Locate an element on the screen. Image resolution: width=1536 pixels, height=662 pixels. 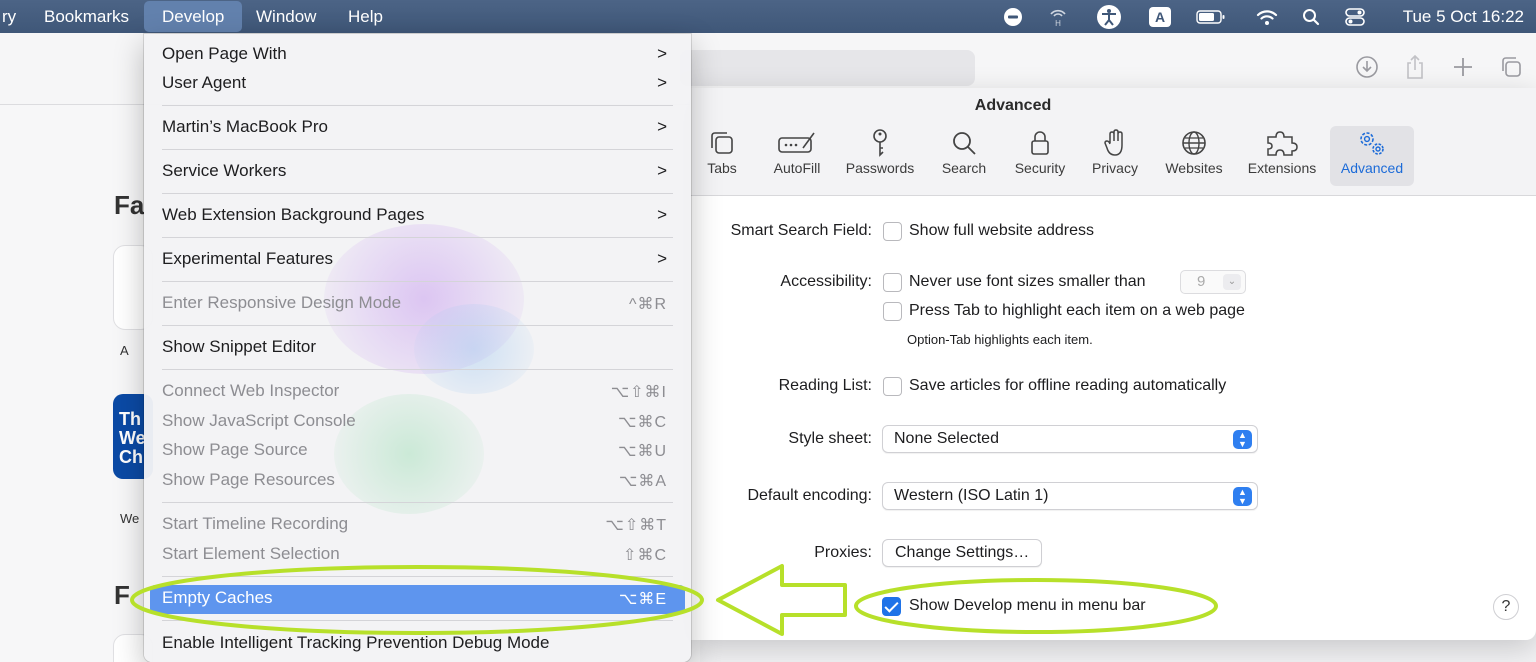
proxies-label: Proxies: is located at coordinates (843, 552).